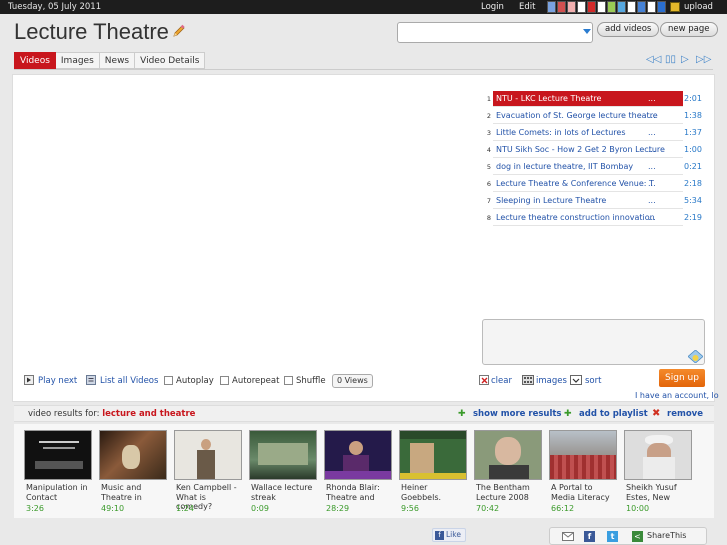 The height and width of the screenshot is (545, 727). I want to click on new-page-button: new page, so click(689, 29).